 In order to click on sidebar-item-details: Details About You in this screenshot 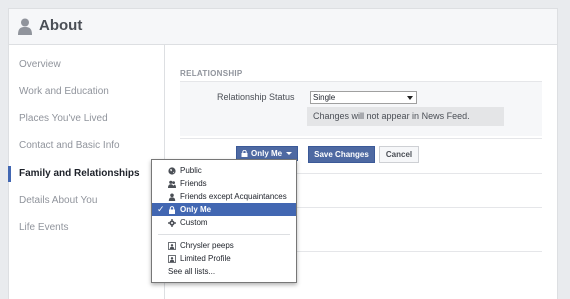, I will do `click(58, 200)`.